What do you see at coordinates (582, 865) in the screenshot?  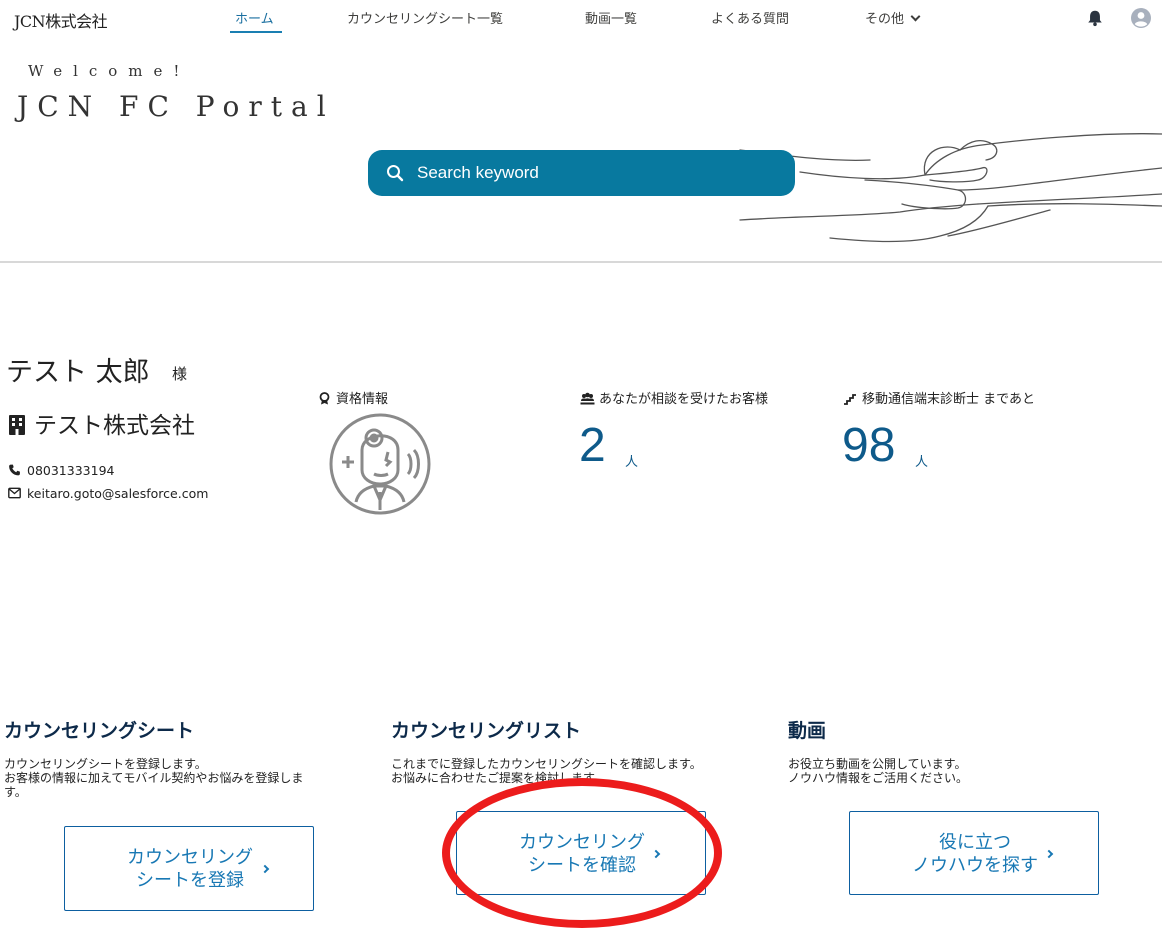 I see `button-label-line: シートを確認` at bounding box center [582, 865].